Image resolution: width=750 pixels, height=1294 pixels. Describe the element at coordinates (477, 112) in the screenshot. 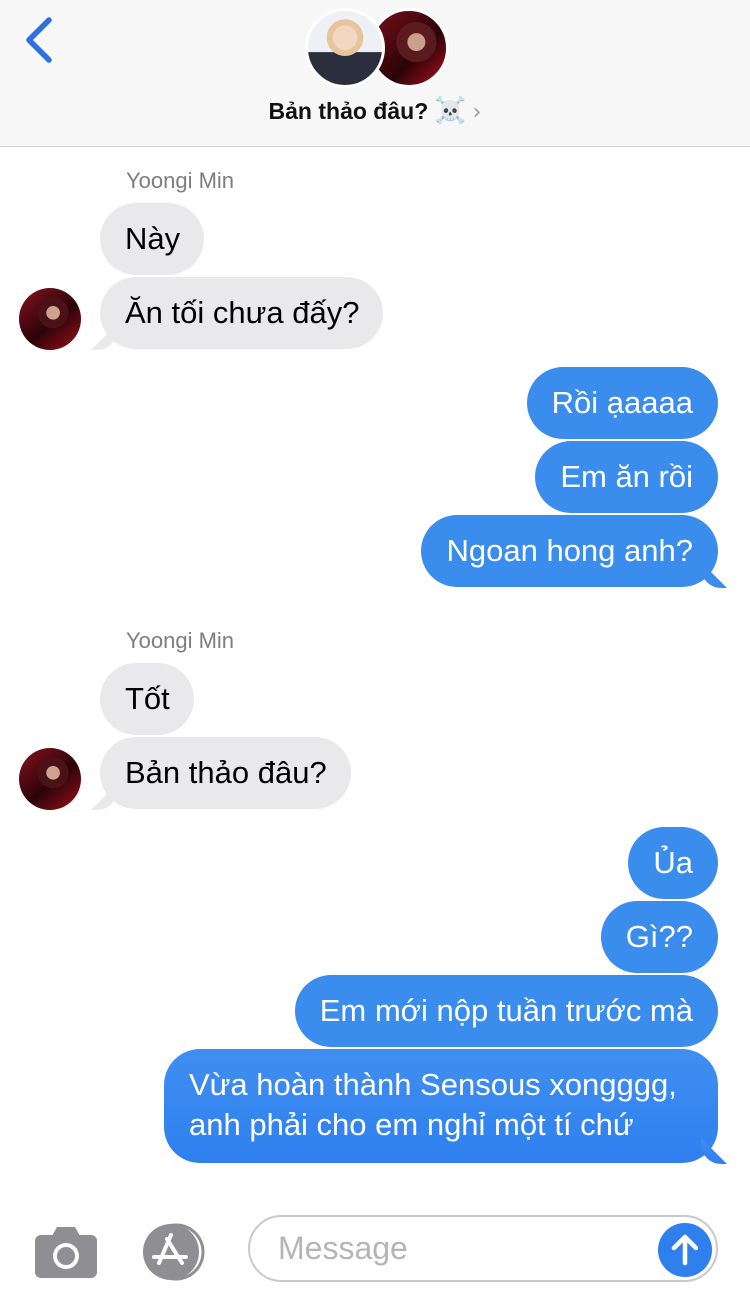

I see `chevron-right-icon: ›` at that location.